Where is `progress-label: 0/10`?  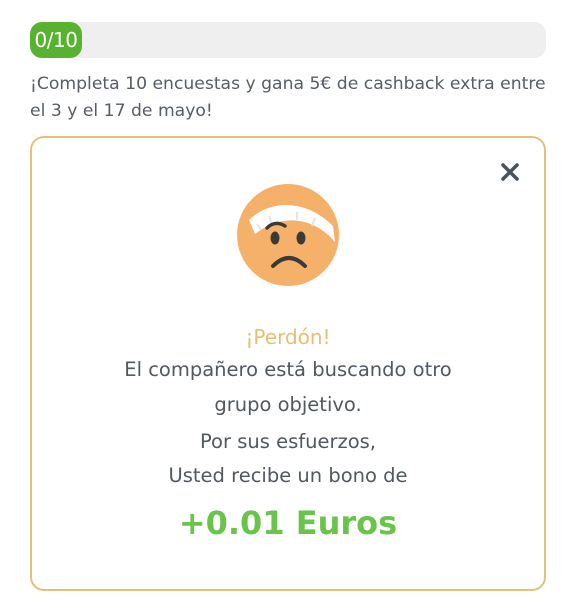
progress-label: 0/10 is located at coordinates (56, 40).